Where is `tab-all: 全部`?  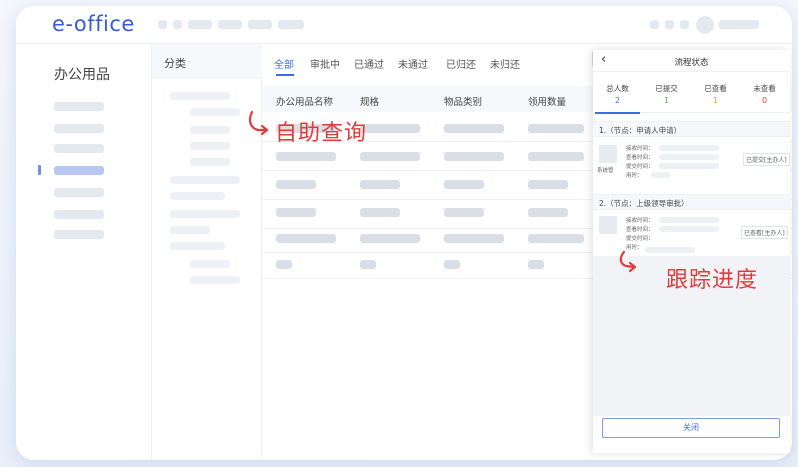
tab-all: 全部 is located at coordinates (284, 63).